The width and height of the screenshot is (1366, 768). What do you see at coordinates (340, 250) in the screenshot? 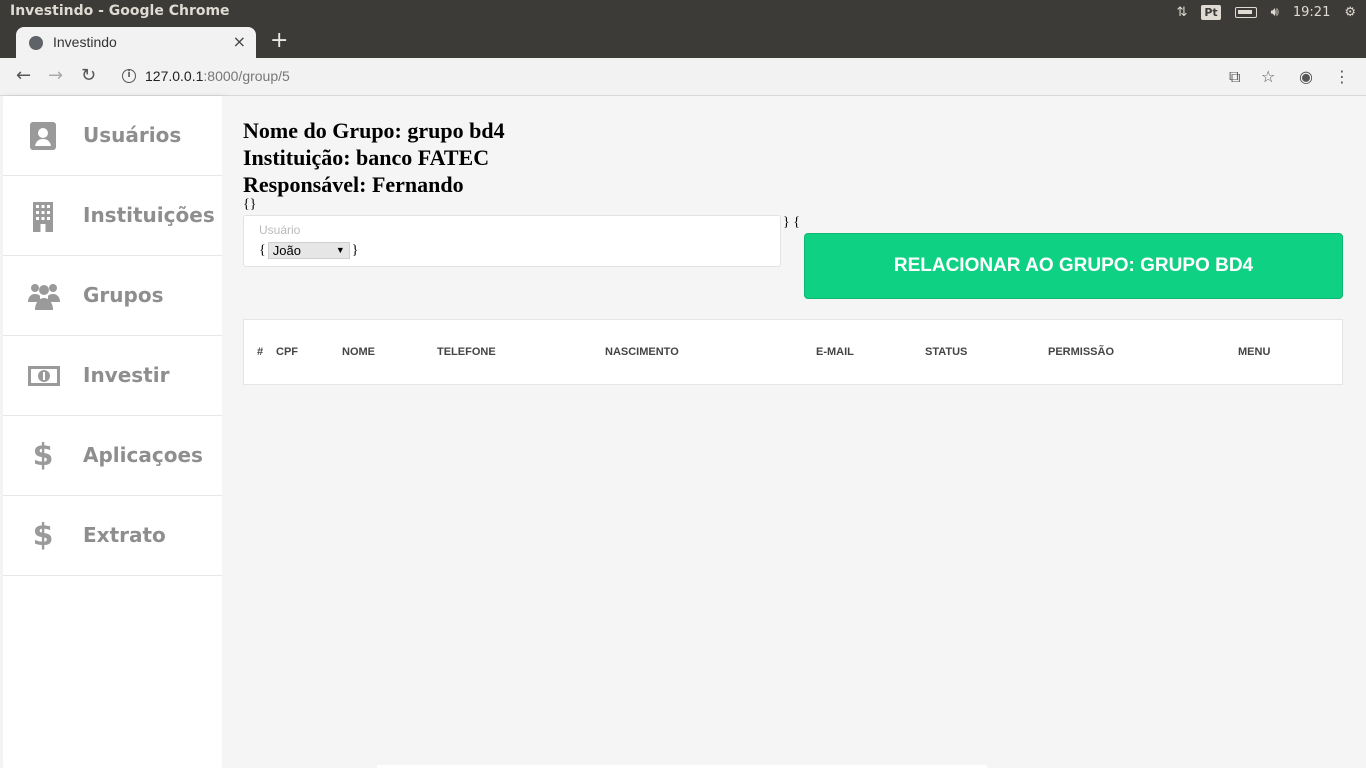
I see `dropdown-arrow-icon: ▼` at bounding box center [340, 250].